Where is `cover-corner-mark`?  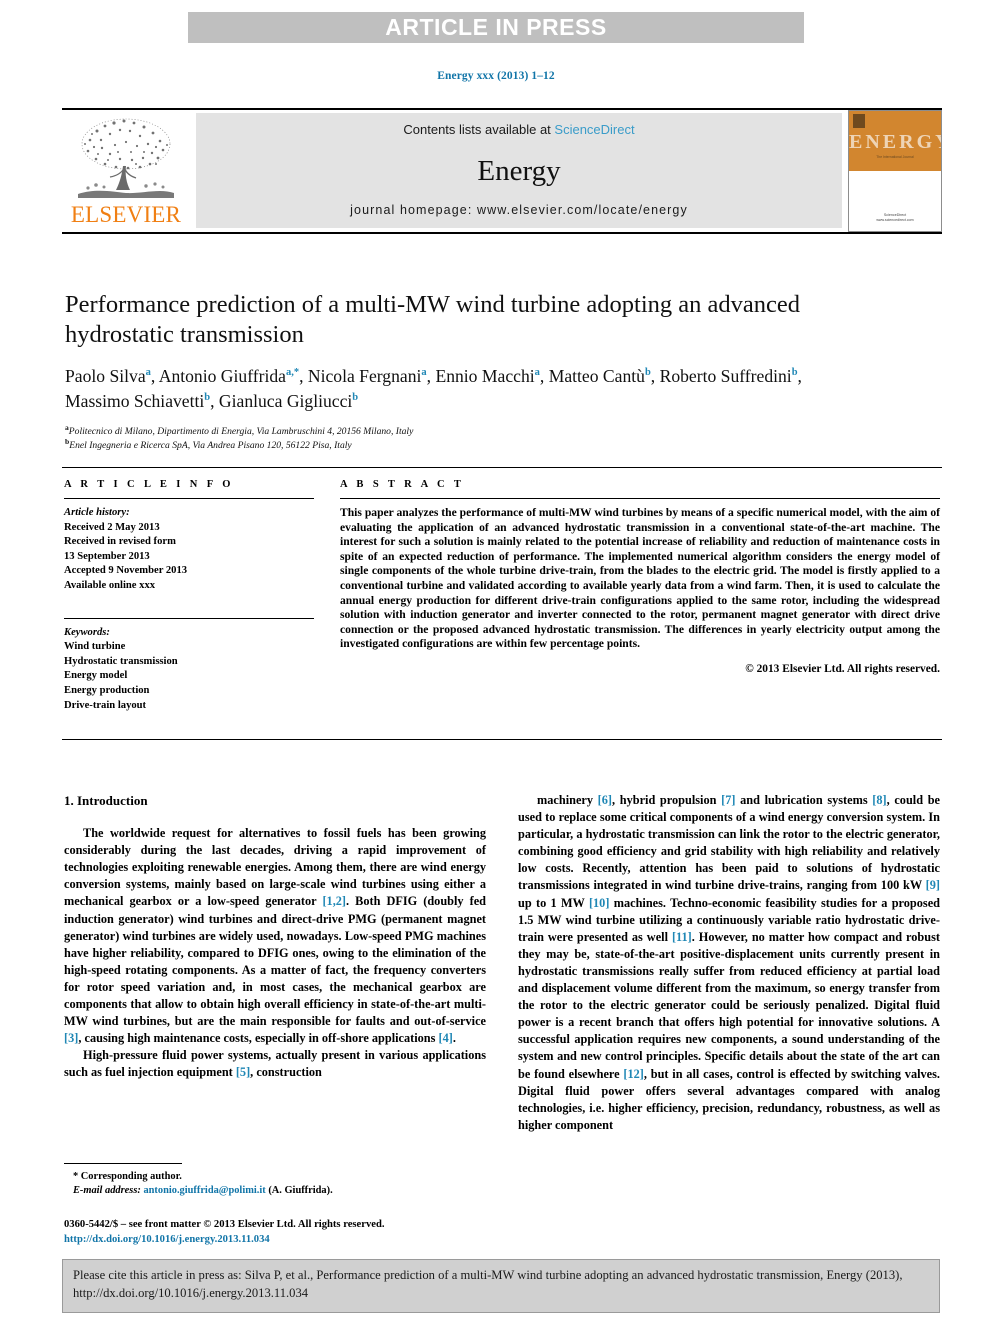
cover-corner-mark is located at coordinates (859, 121).